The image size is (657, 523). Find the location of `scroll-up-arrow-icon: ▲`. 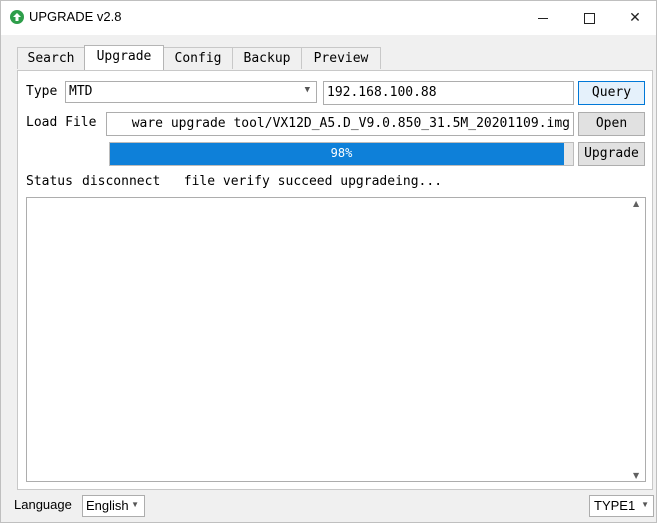

scroll-up-arrow-icon: ▲ is located at coordinates (636, 203).